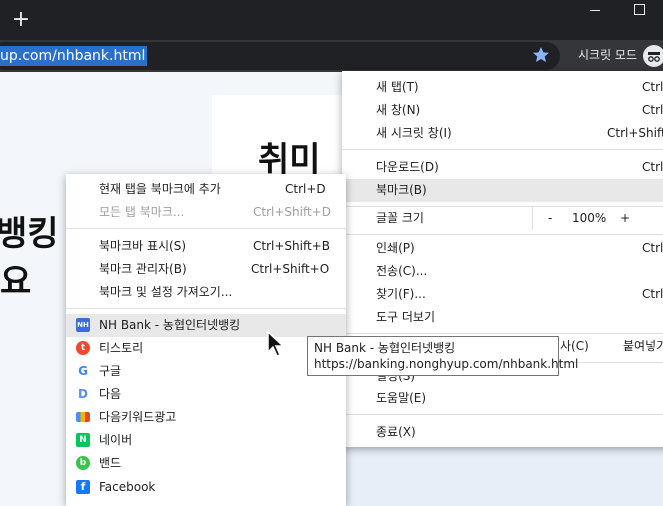 The width and height of the screenshot is (663, 506). I want to click on mouse-cursor-icon, so click(276, 343).